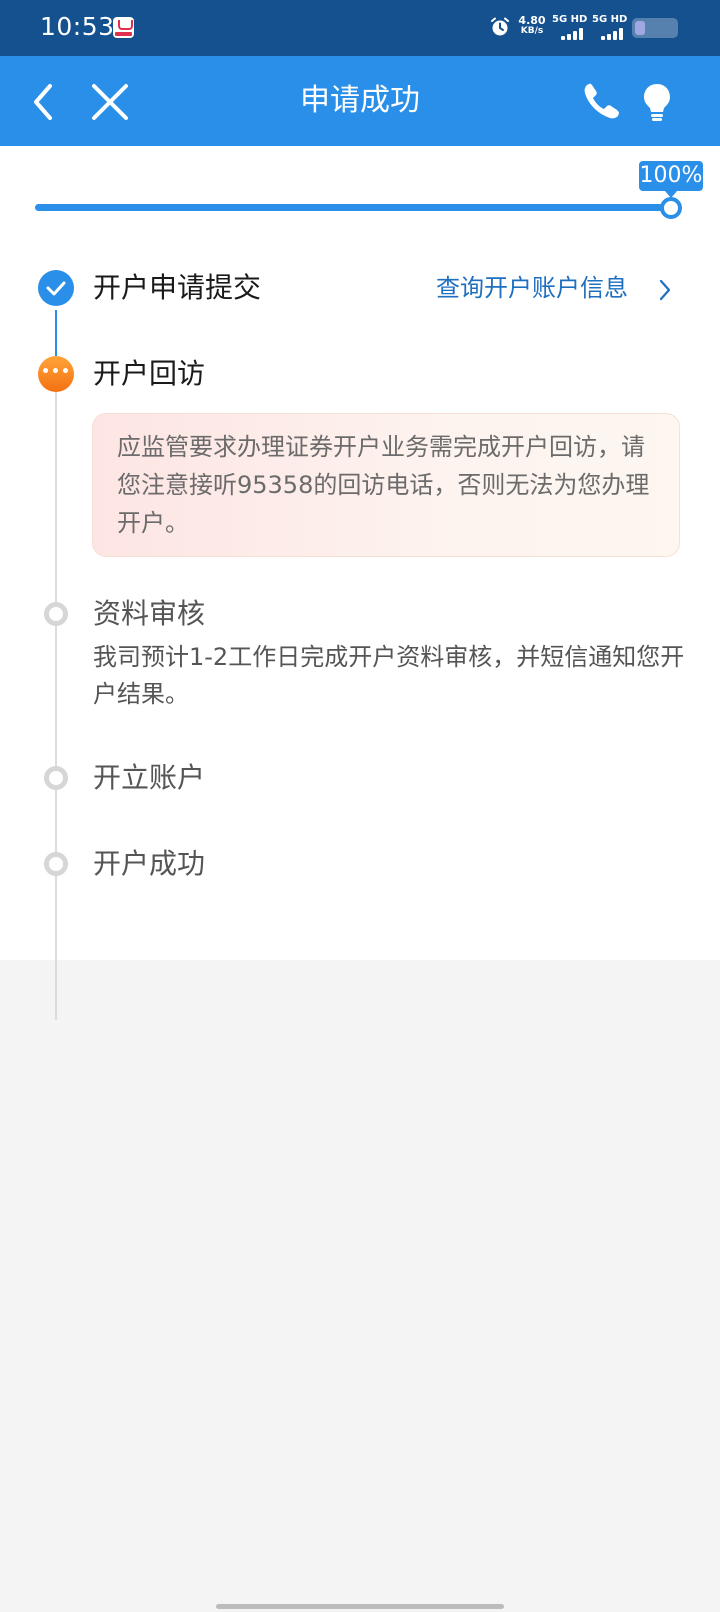 The width and height of the screenshot is (720, 1612). What do you see at coordinates (671, 208) in the screenshot?
I see `progress-knob` at bounding box center [671, 208].